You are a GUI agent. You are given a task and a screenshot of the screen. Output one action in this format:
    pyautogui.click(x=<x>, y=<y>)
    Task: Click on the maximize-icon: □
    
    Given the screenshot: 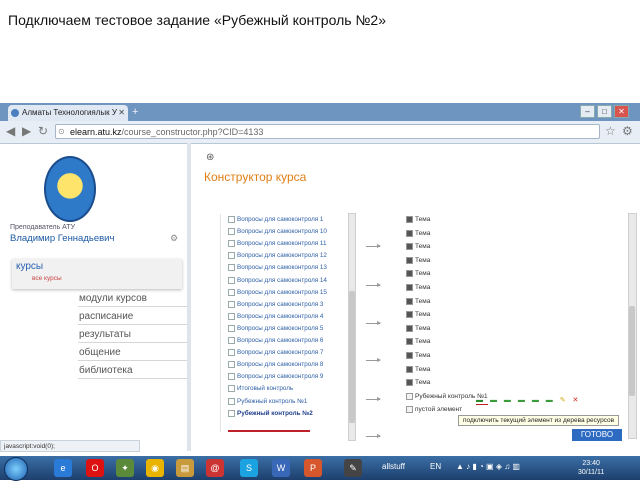 What is the action you would take?
    pyautogui.click(x=604, y=111)
    